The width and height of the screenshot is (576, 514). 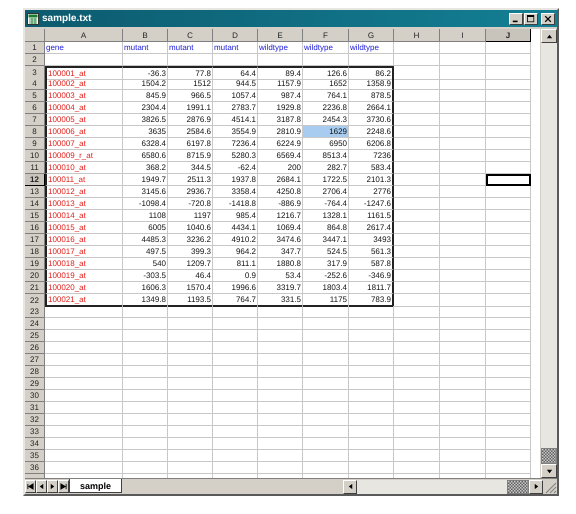 I want to click on row-header: 19, so click(x=35, y=264).